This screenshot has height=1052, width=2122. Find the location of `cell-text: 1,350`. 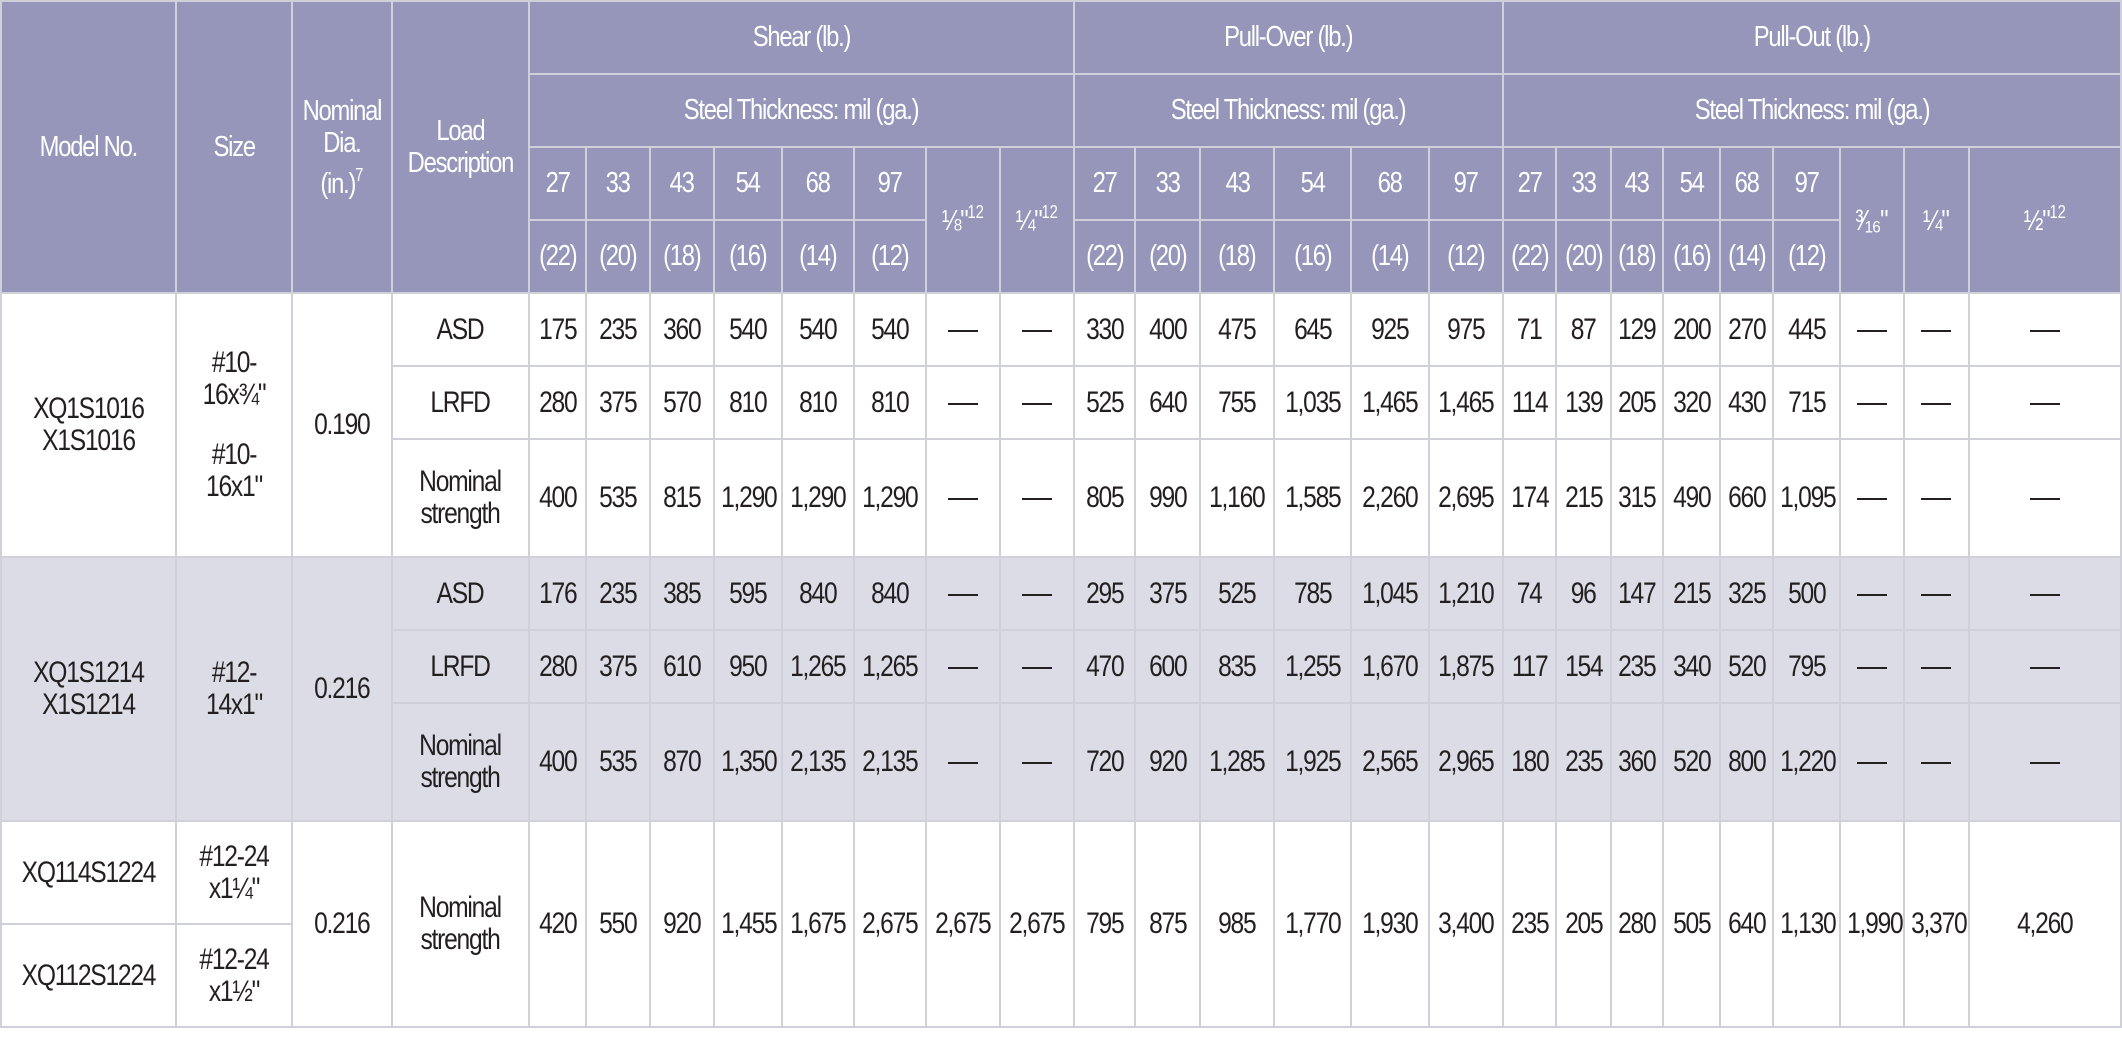

cell-text: 1,350 is located at coordinates (749, 761).